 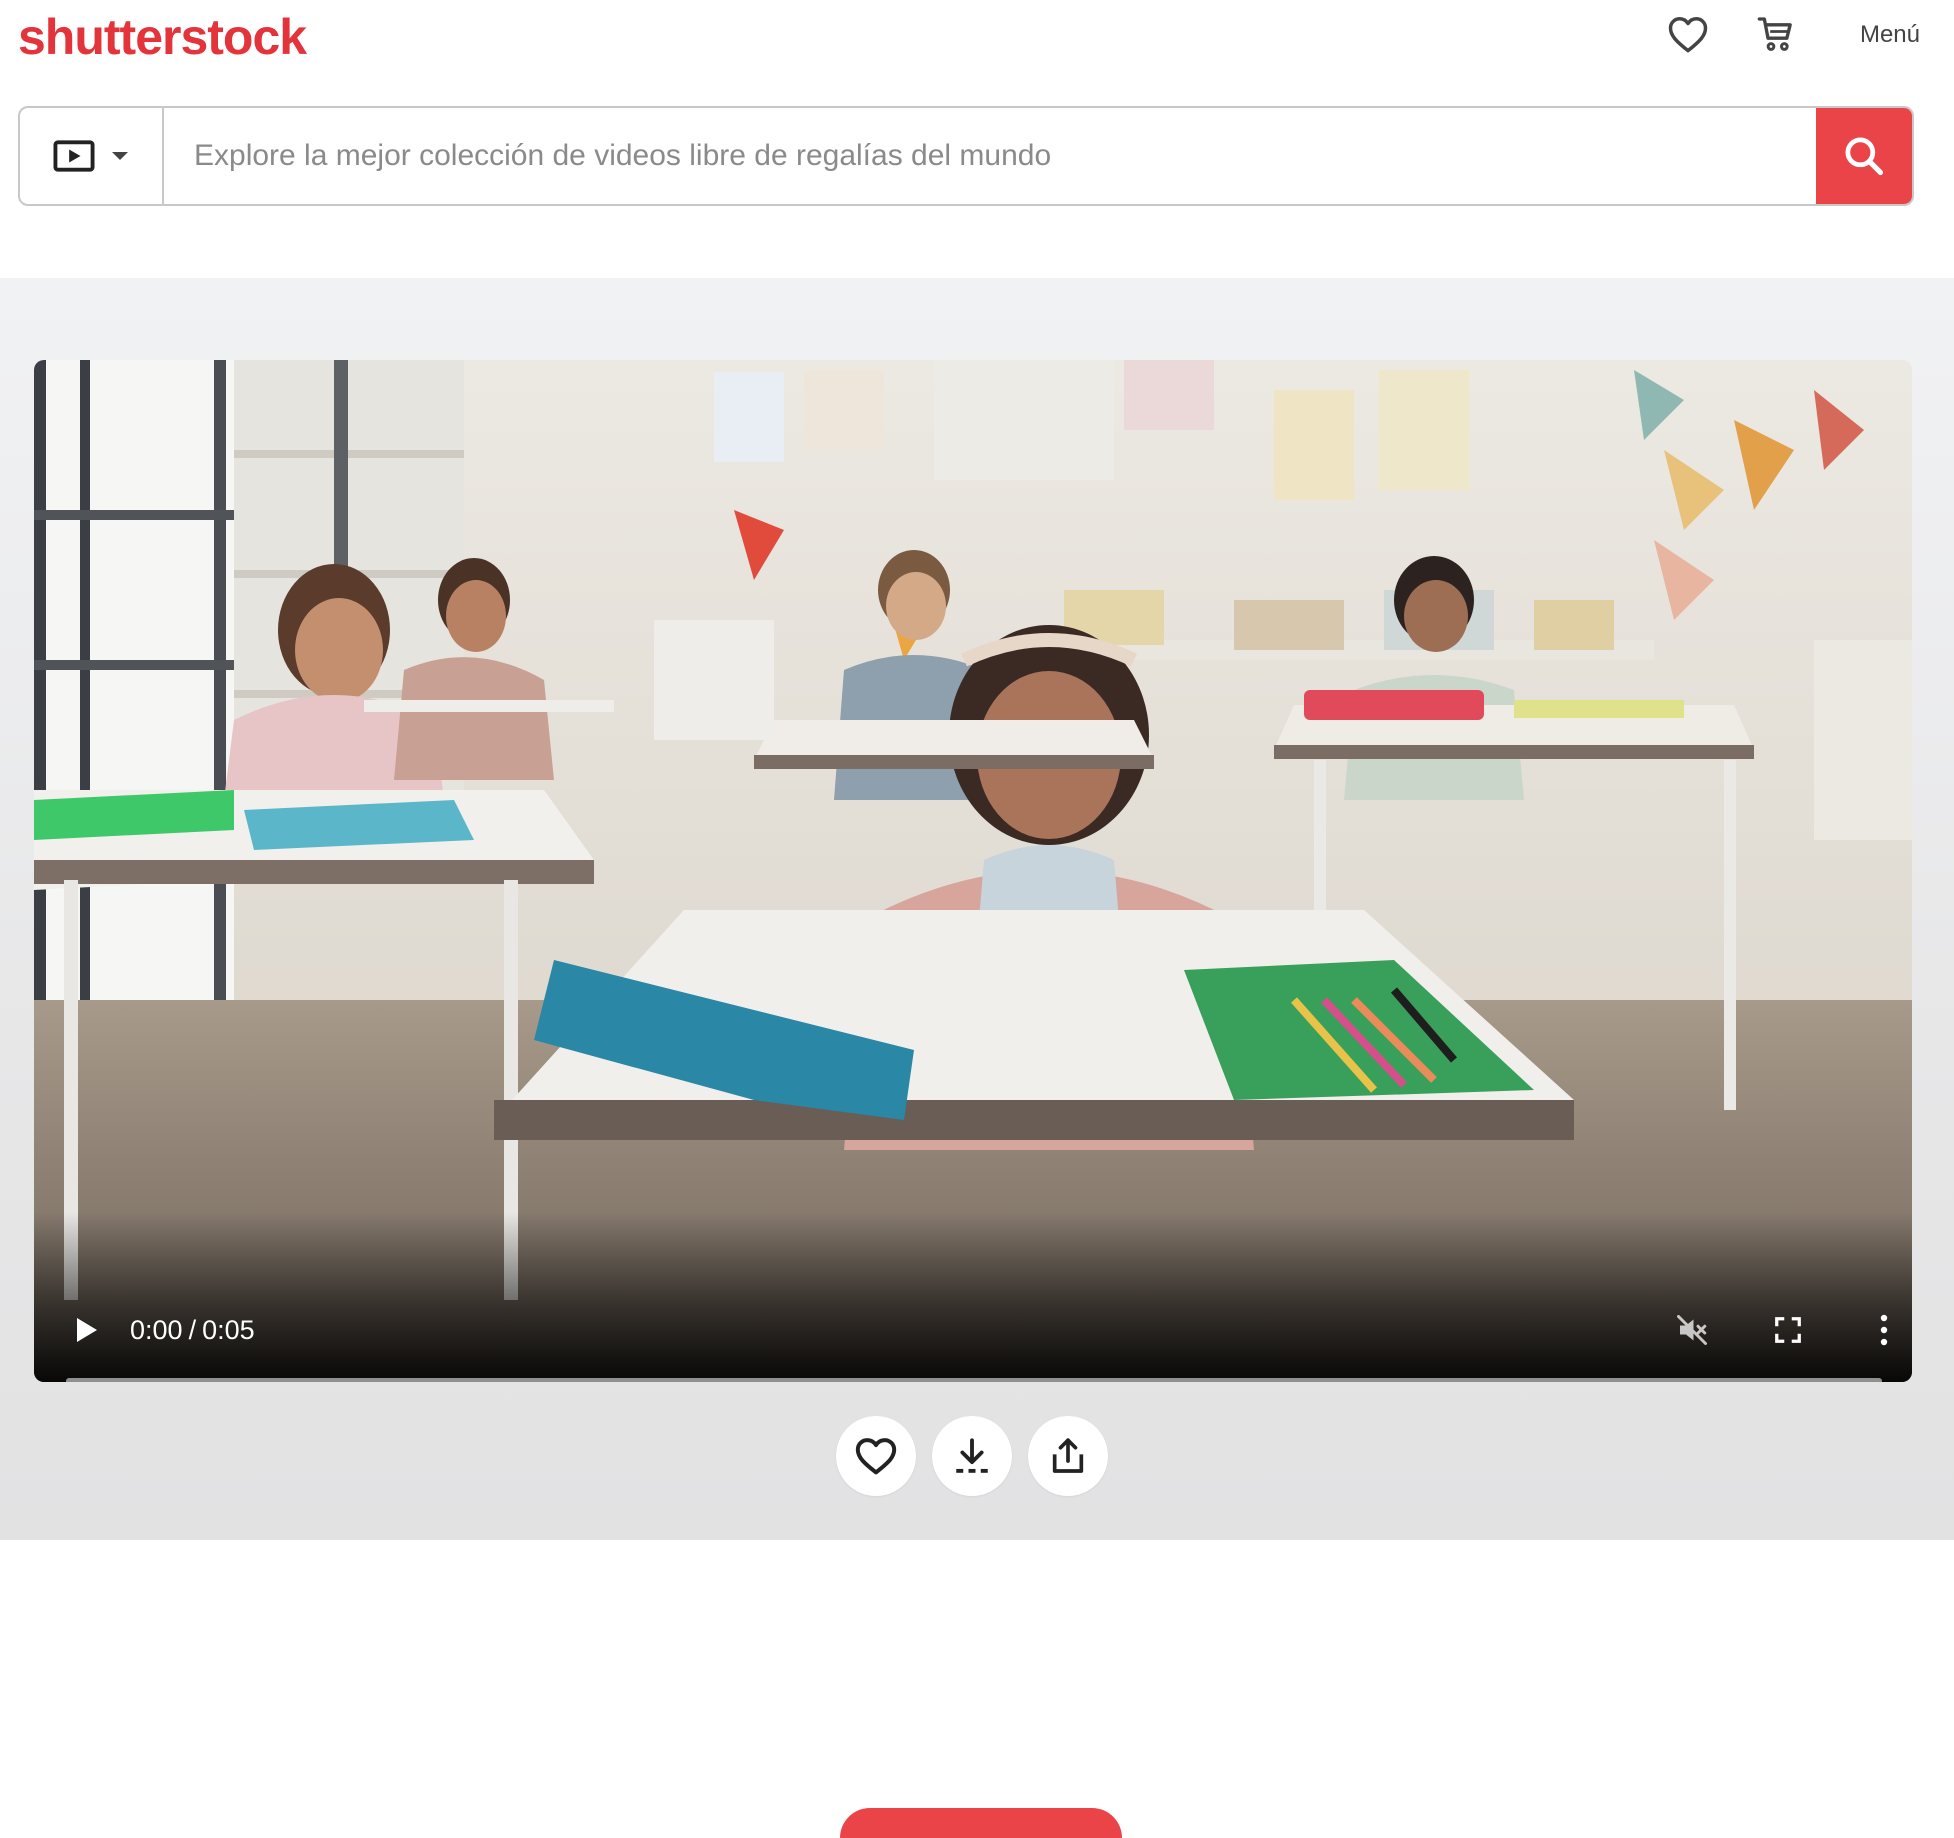 I want to click on search-bar, so click(x=966, y=156).